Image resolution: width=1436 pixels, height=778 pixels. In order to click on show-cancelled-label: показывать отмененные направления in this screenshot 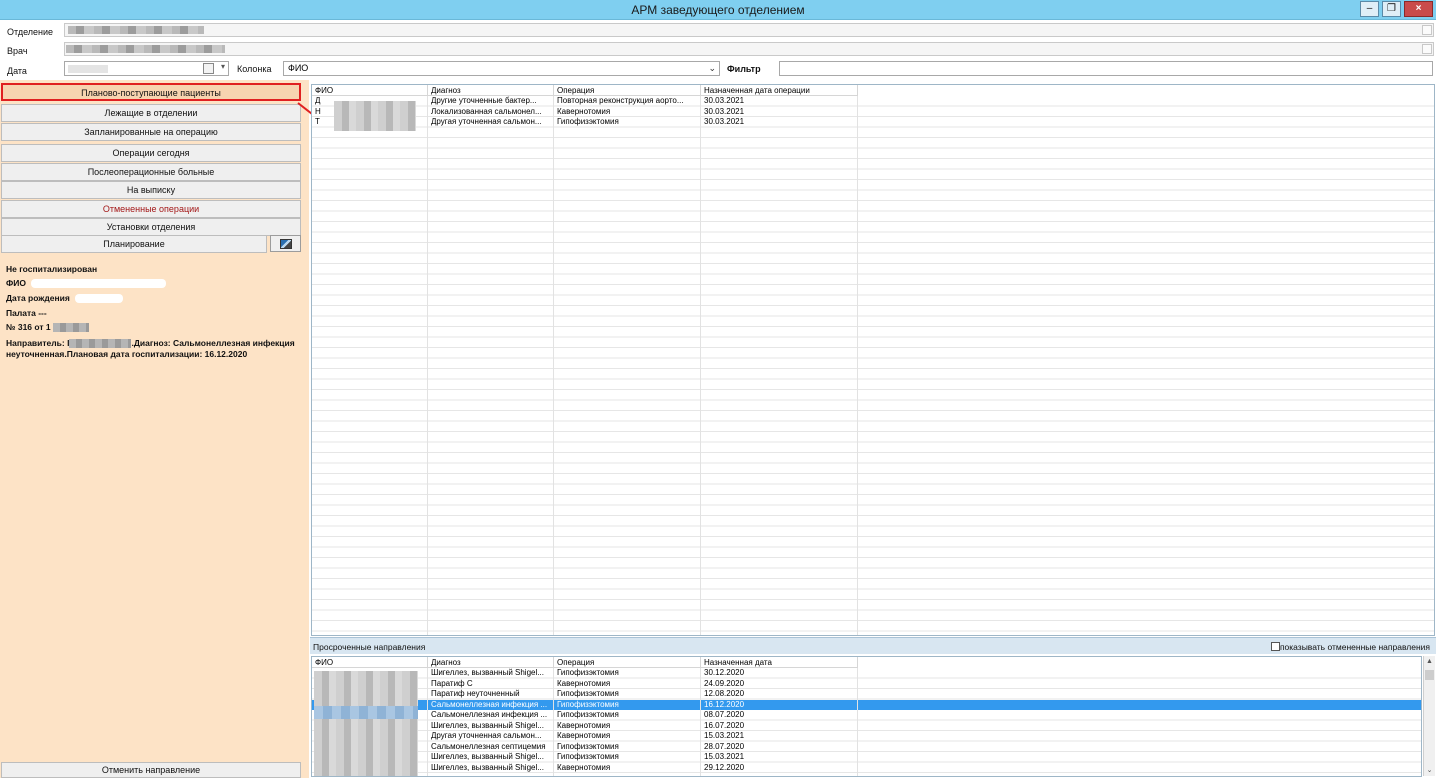, I will do `click(1355, 647)`.